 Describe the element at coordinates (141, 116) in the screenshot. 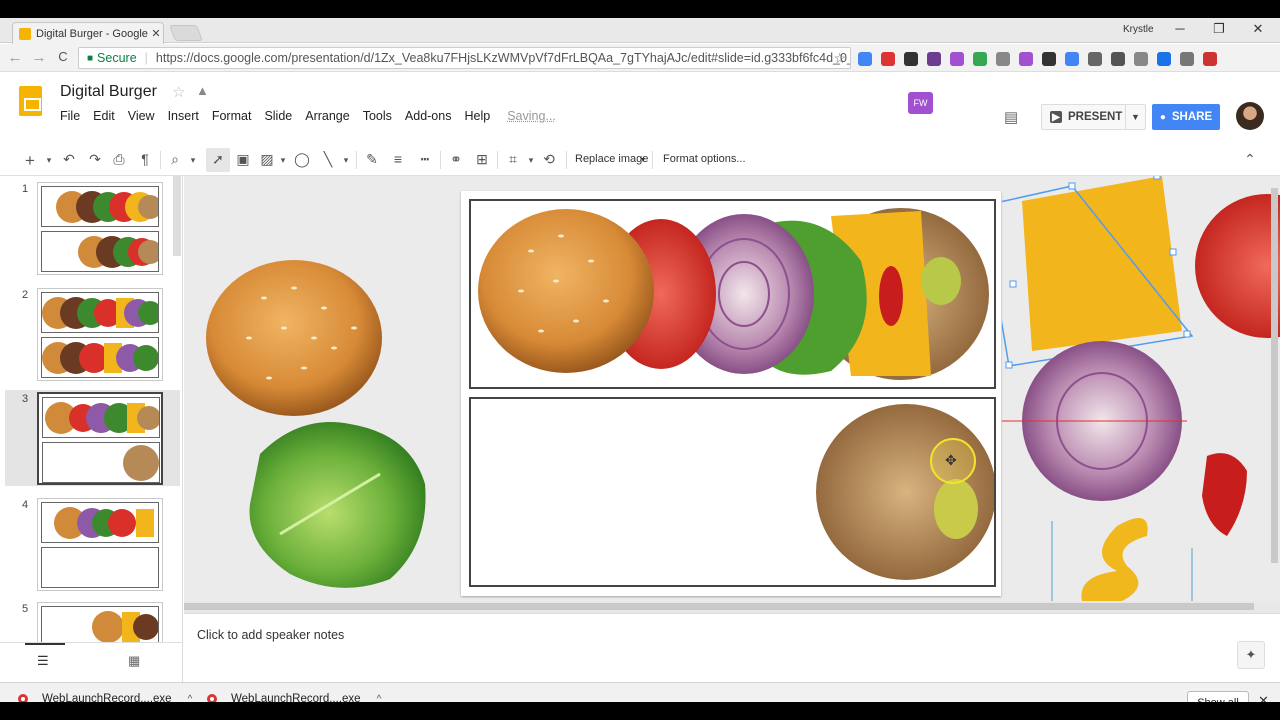

I see `menu-view: View` at that location.